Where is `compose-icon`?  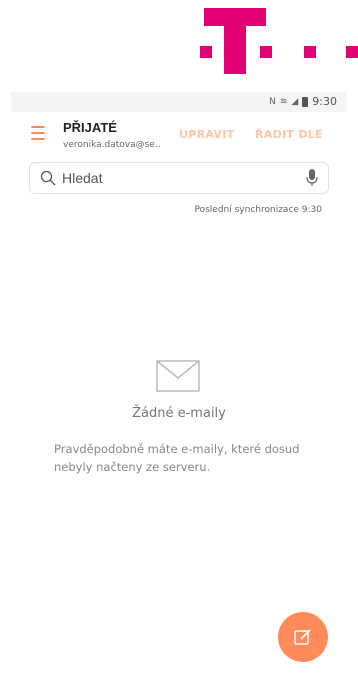 compose-icon is located at coordinates (302, 637).